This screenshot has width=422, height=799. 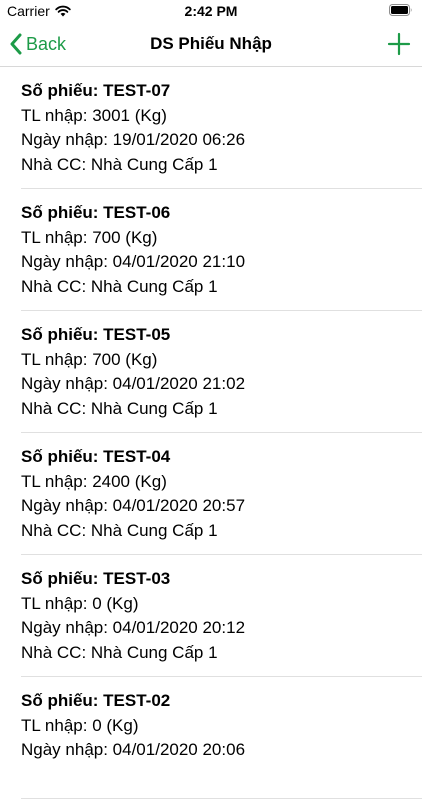 I want to click on receipt-date: Ngày nhập: 04/01/2020 21:02, so click(x=133, y=383).